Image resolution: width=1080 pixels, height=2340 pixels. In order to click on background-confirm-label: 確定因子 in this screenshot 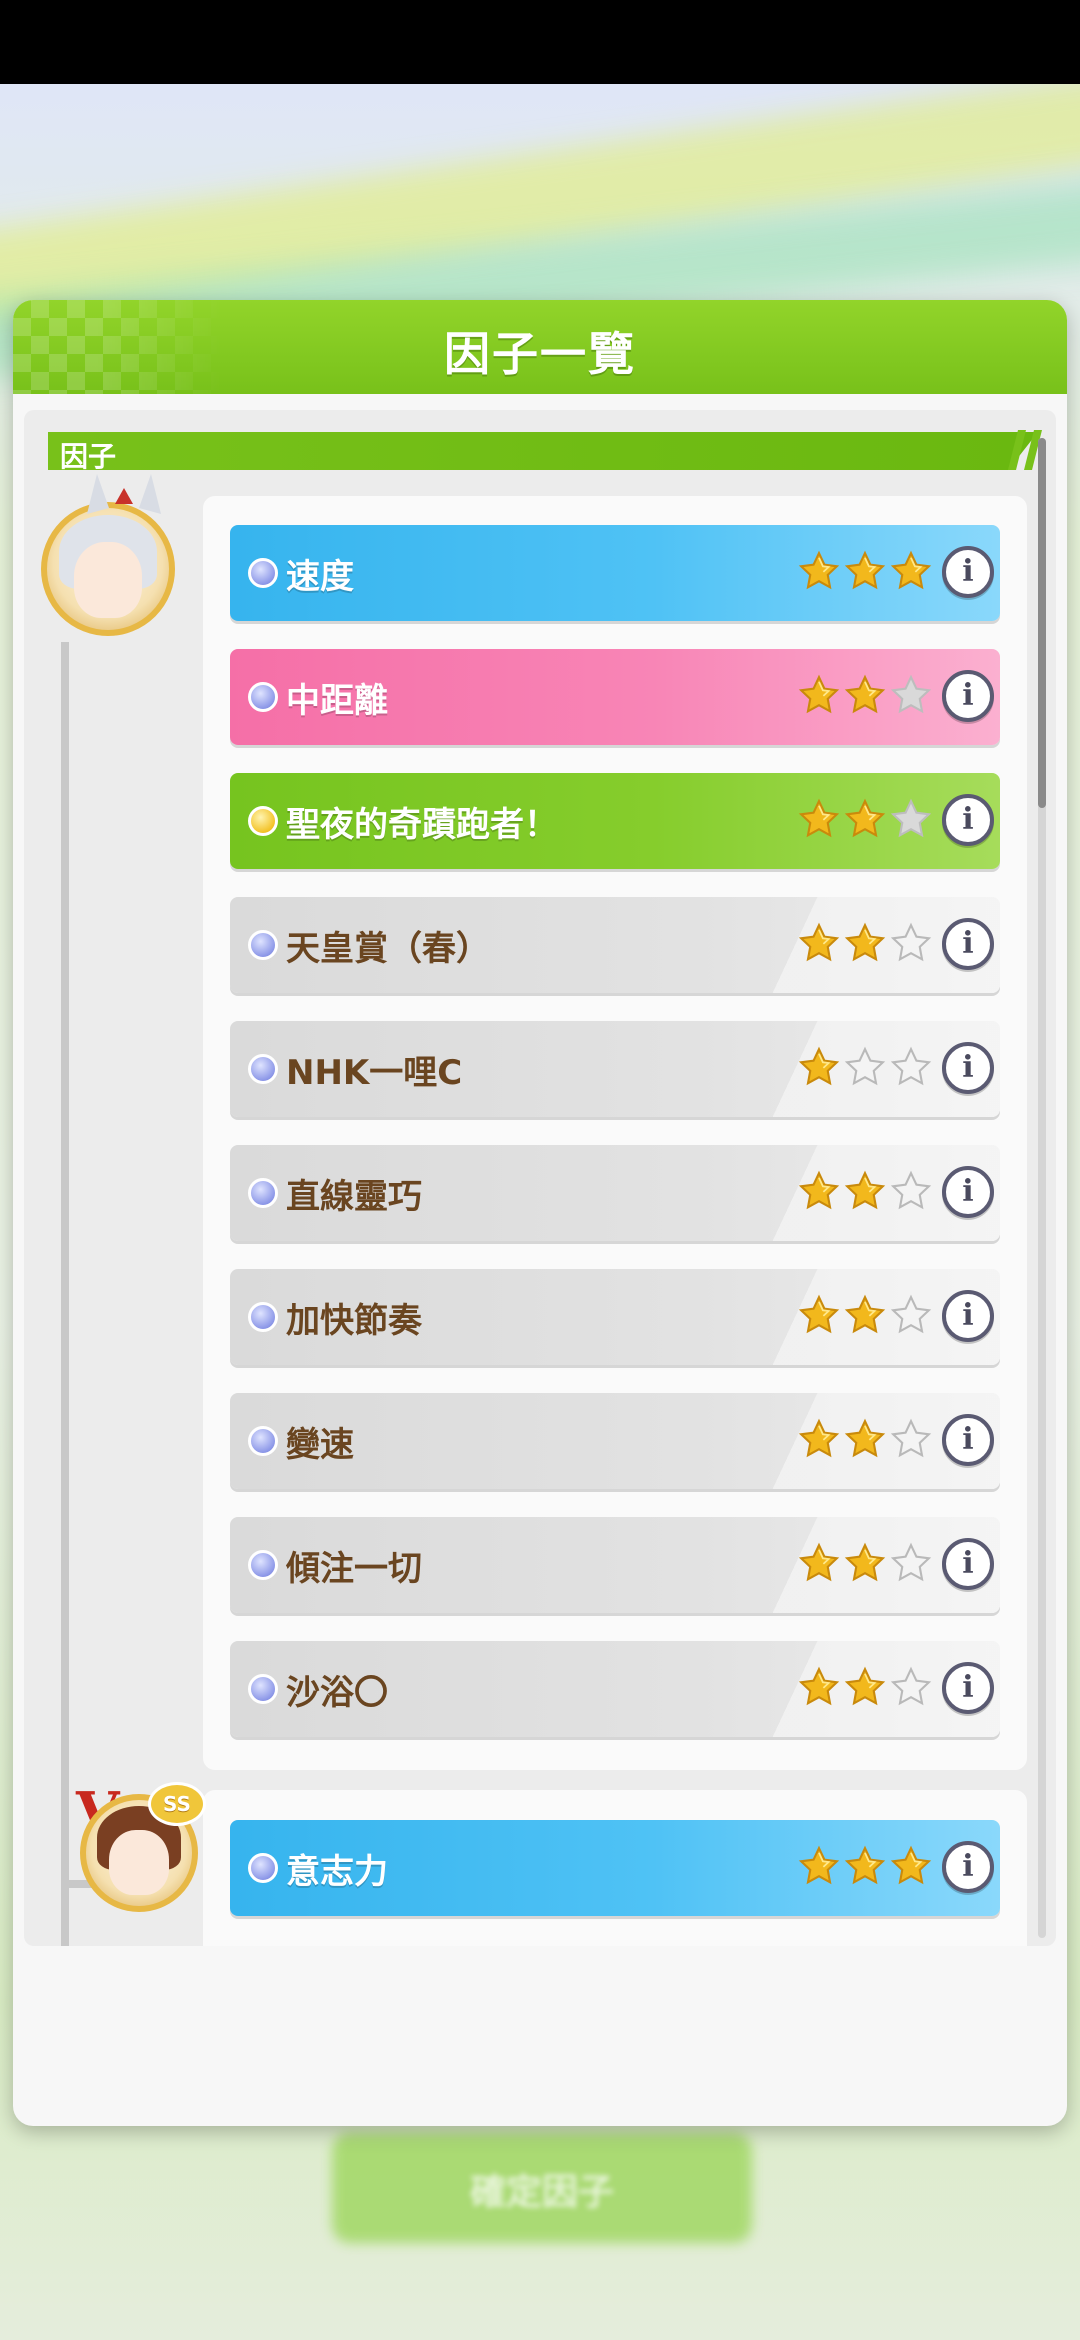, I will do `click(541, 2192)`.